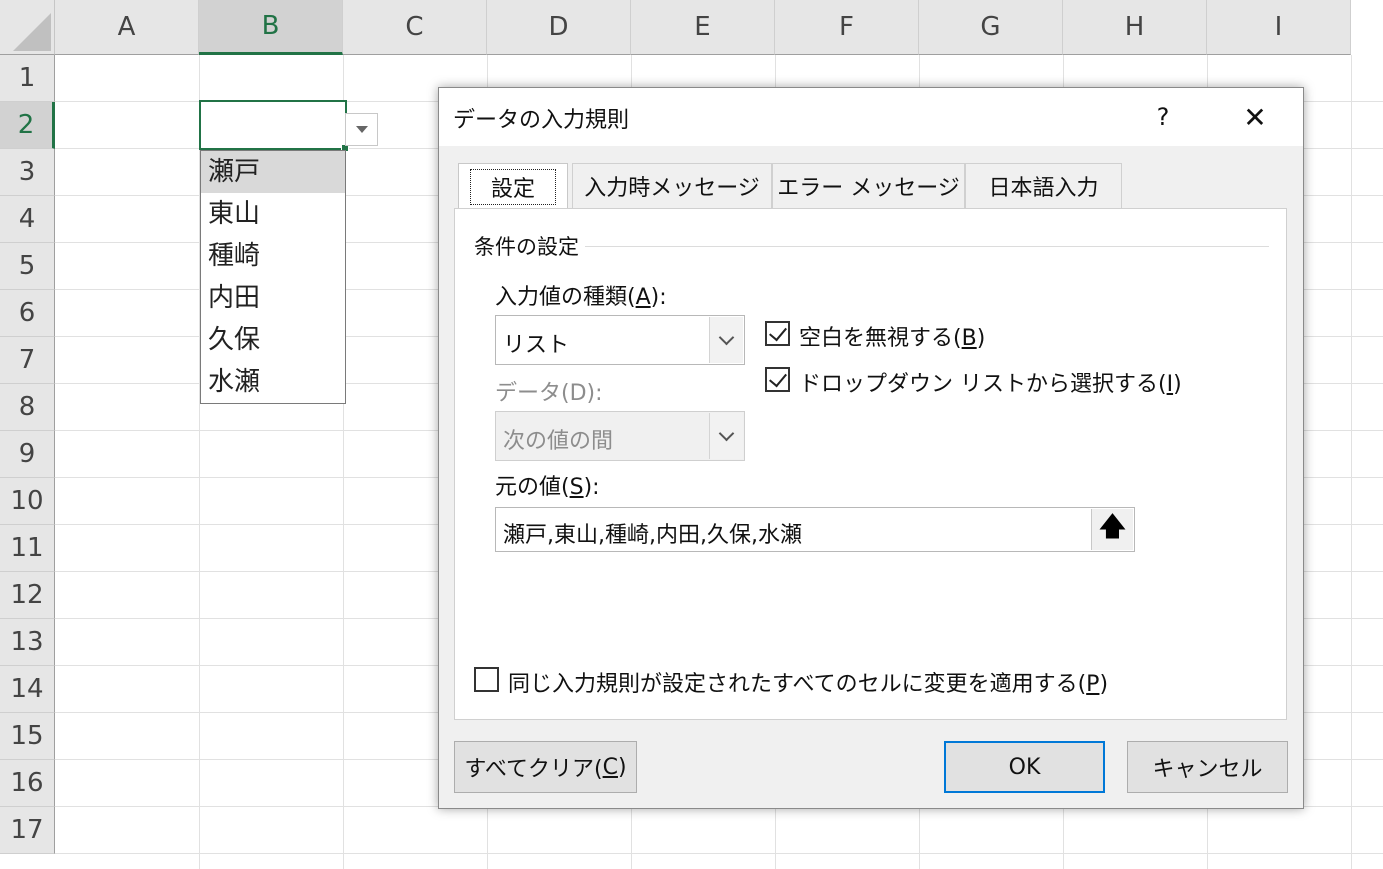 This screenshot has height=869, width=1383. Describe the element at coordinates (983, 384) in the screenshot. I see `in-cell-dropdown-pre: ドロップダウン リストから選択する(` at that location.